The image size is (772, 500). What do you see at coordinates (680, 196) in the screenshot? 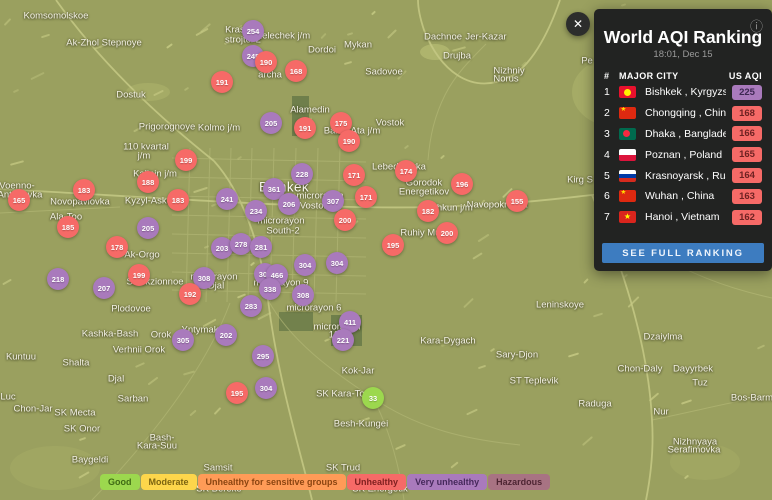
I see `city-name: Wuhan , China` at bounding box center [680, 196].